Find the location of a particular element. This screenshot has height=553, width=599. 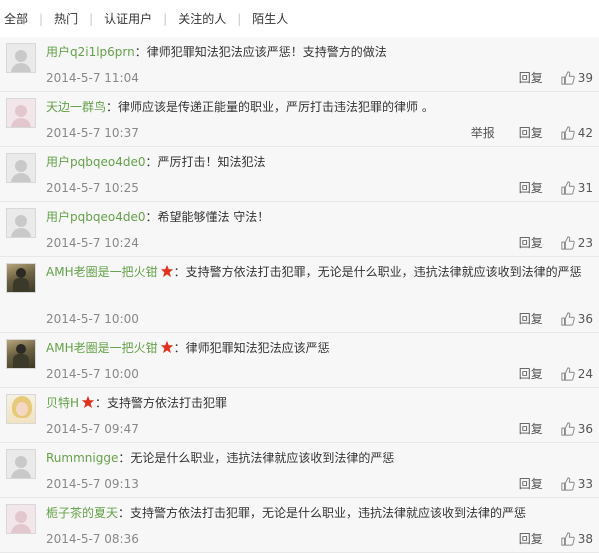

comment-actions: 回复 39 is located at coordinates (556, 77).